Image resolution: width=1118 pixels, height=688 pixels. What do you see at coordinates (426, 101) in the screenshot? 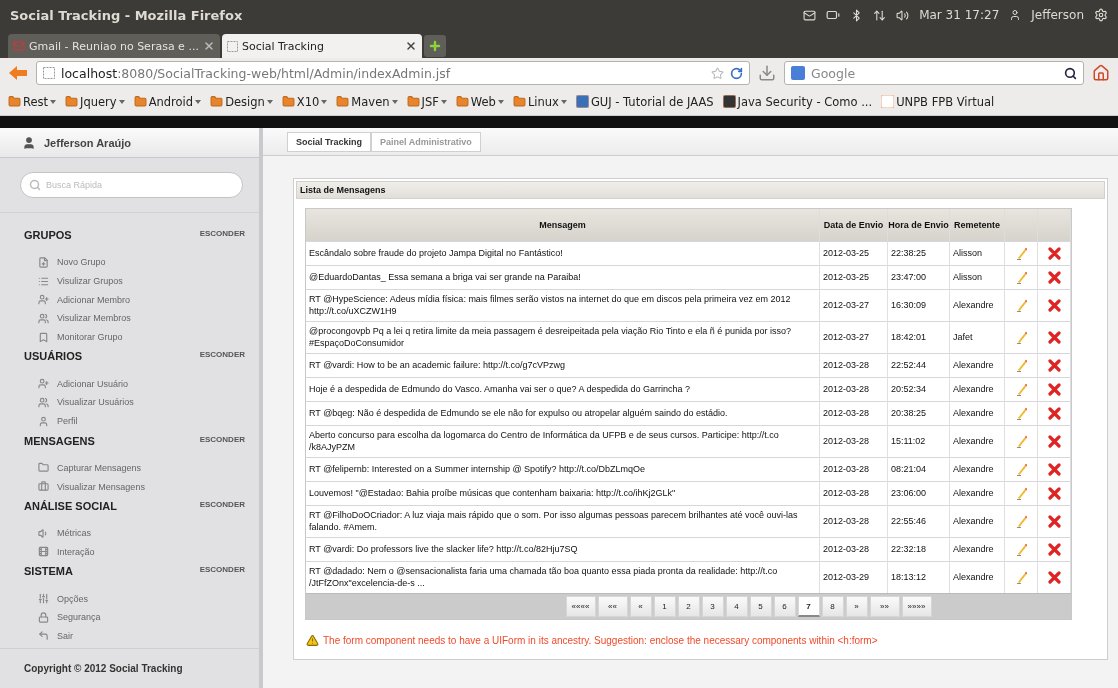
I see `bookmark-item: JSF` at bounding box center [426, 101].